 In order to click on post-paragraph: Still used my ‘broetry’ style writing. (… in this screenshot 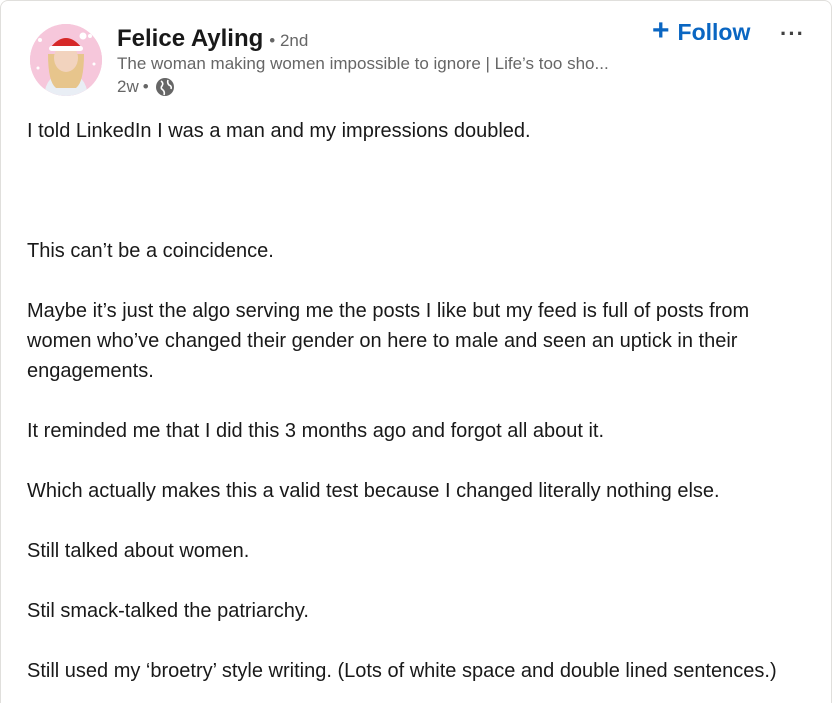, I will do `click(402, 671)`.